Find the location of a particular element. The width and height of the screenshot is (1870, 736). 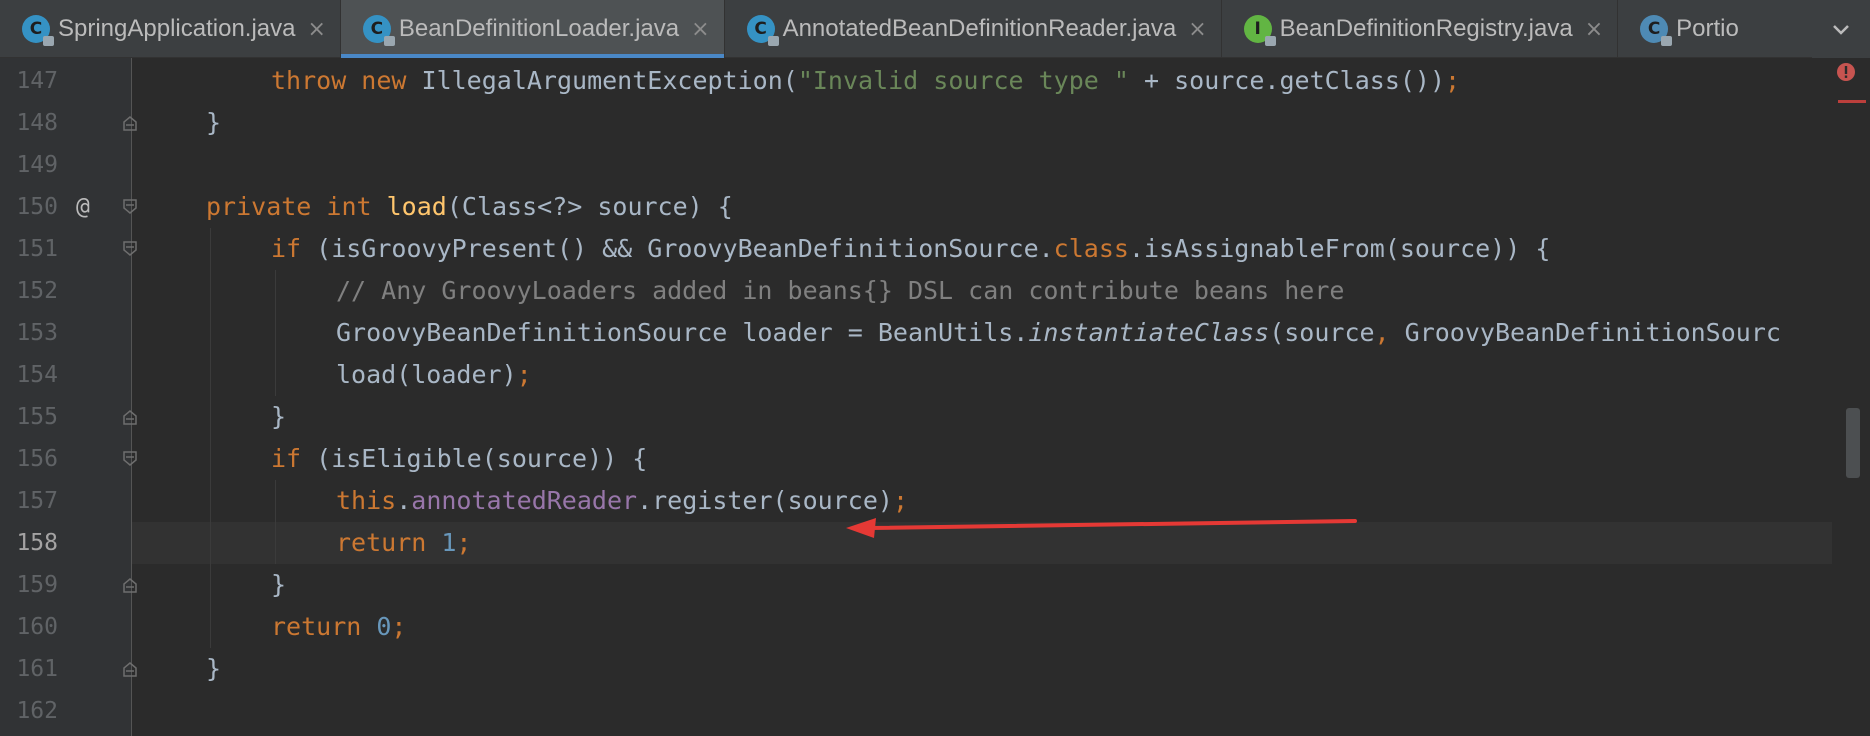

error-indicator-icon is located at coordinates (1846, 72).